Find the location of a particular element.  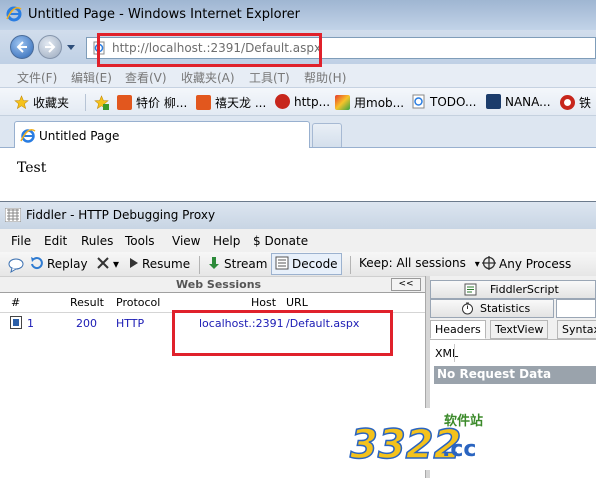

crosshair-icon is located at coordinates (489, 263).